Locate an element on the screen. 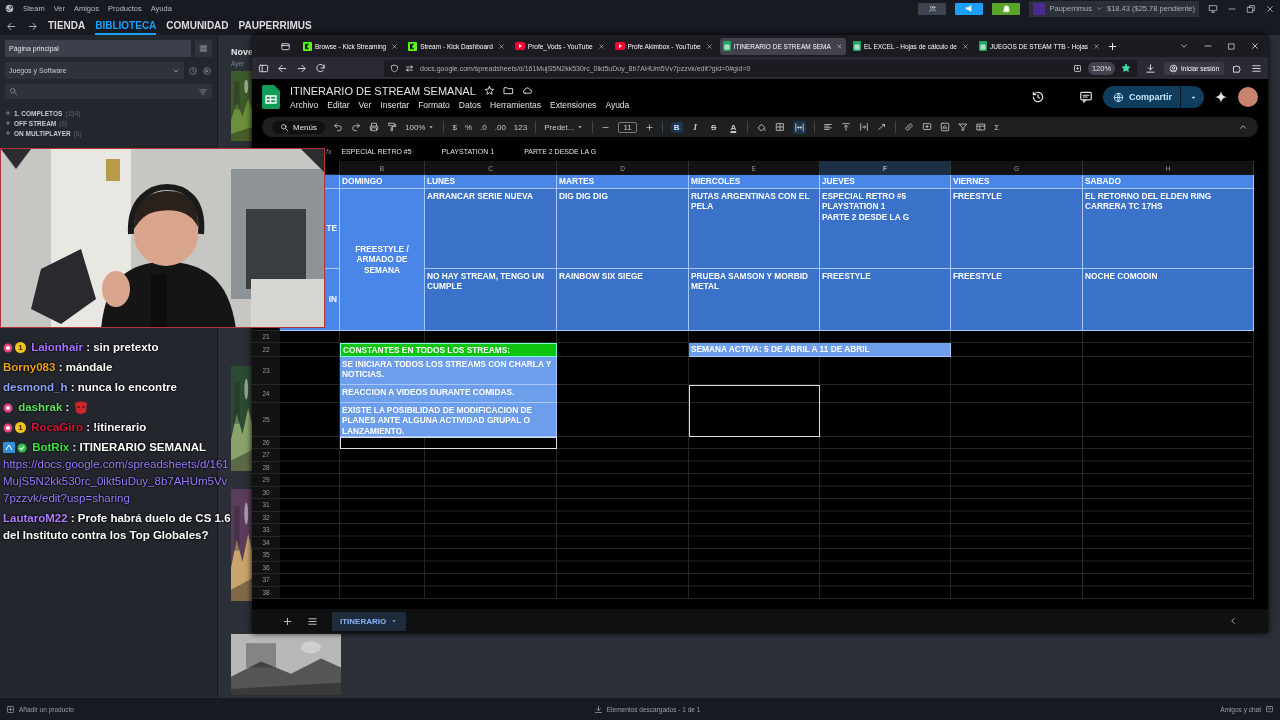 The width and height of the screenshot is (1280, 720). sheet-tab: ITINERARIO is located at coordinates (369, 621).